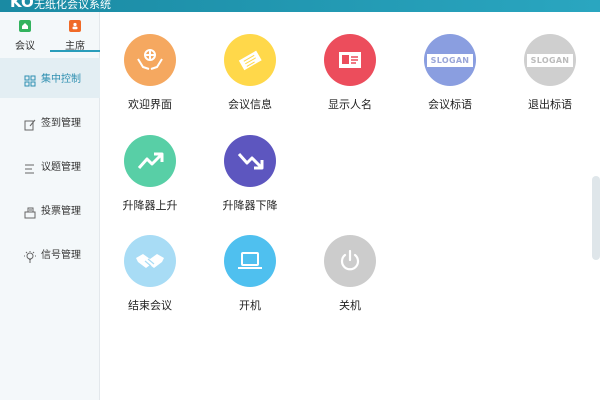 This screenshot has width=600, height=400. I want to click on tile-label: 开机, so click(250, 305).